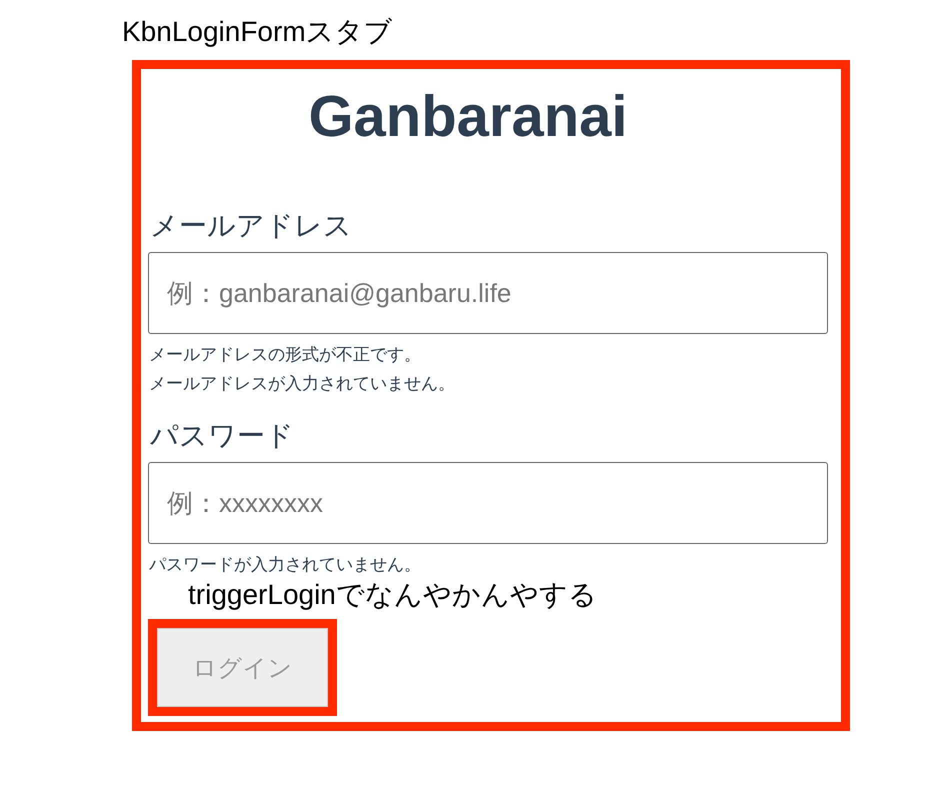  I want to click on field-label: メールアドレス, so click(251, 226).